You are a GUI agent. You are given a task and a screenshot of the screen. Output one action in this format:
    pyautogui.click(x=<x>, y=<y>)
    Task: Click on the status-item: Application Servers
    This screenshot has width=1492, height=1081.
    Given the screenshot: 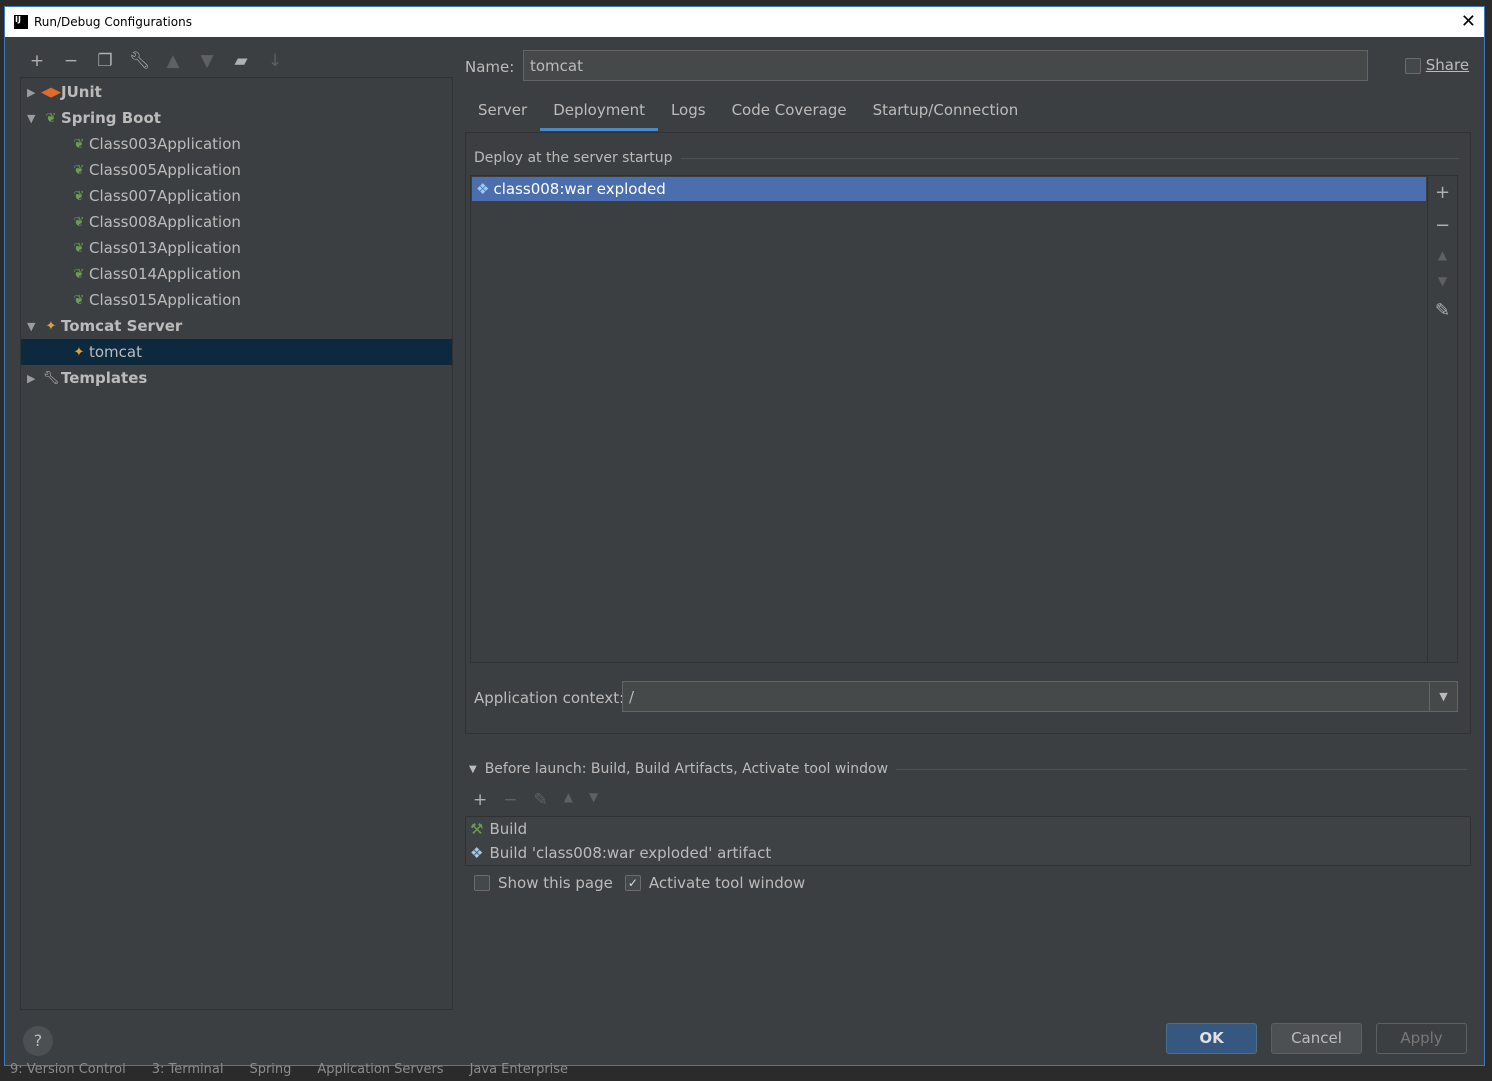 What is the action you would take?
    pyautogui.click(x=380, y=1071)
    